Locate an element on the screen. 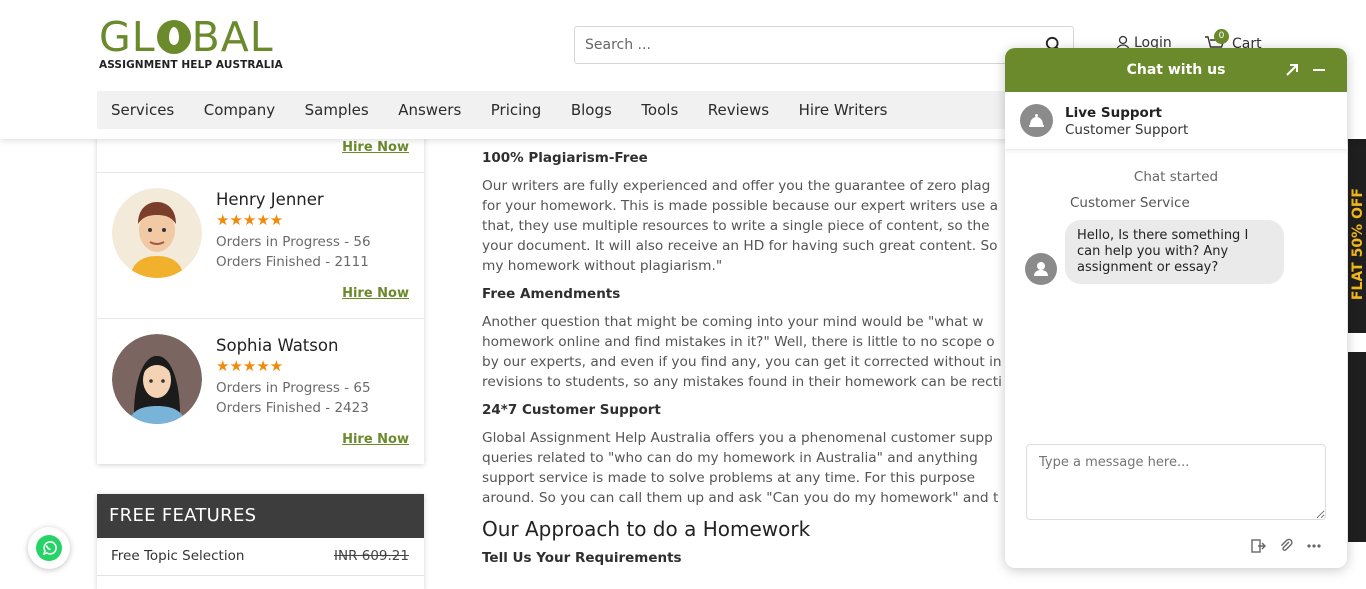 Image resolution: width=1366 pixels, height=589 pixels. logo-tagline: ASSIGNMENT HELP AUSTRALIA is located at coordinates (191, 65).